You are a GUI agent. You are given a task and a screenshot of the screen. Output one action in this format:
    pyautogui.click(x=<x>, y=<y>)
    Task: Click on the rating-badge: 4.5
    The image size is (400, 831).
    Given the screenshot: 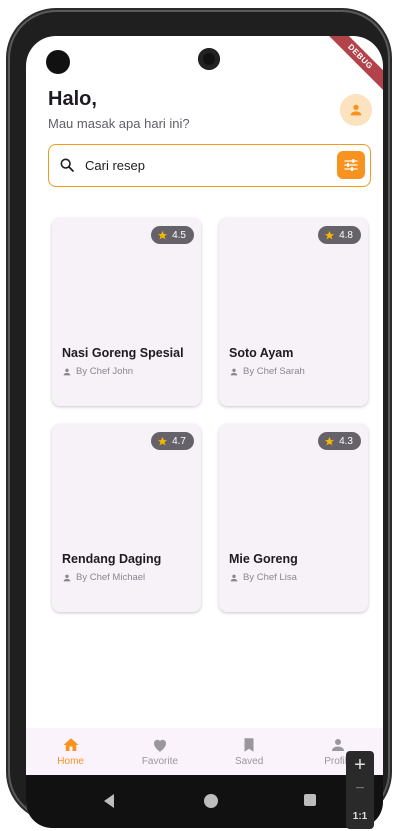 What is the action you would take?
    pyautogui.click(x=172, y=235)
    